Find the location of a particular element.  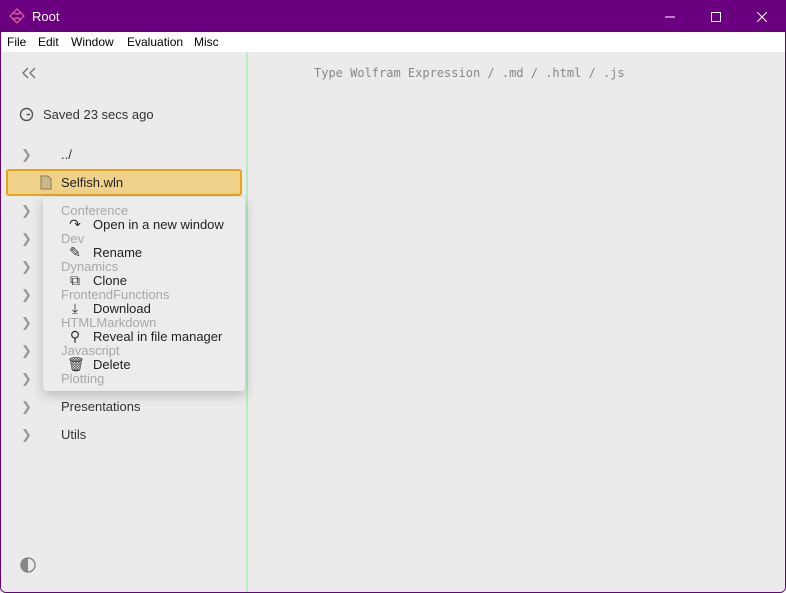

menu-item-open-new-window: ↷ Open in a new window is located at coordinates (144, 225).